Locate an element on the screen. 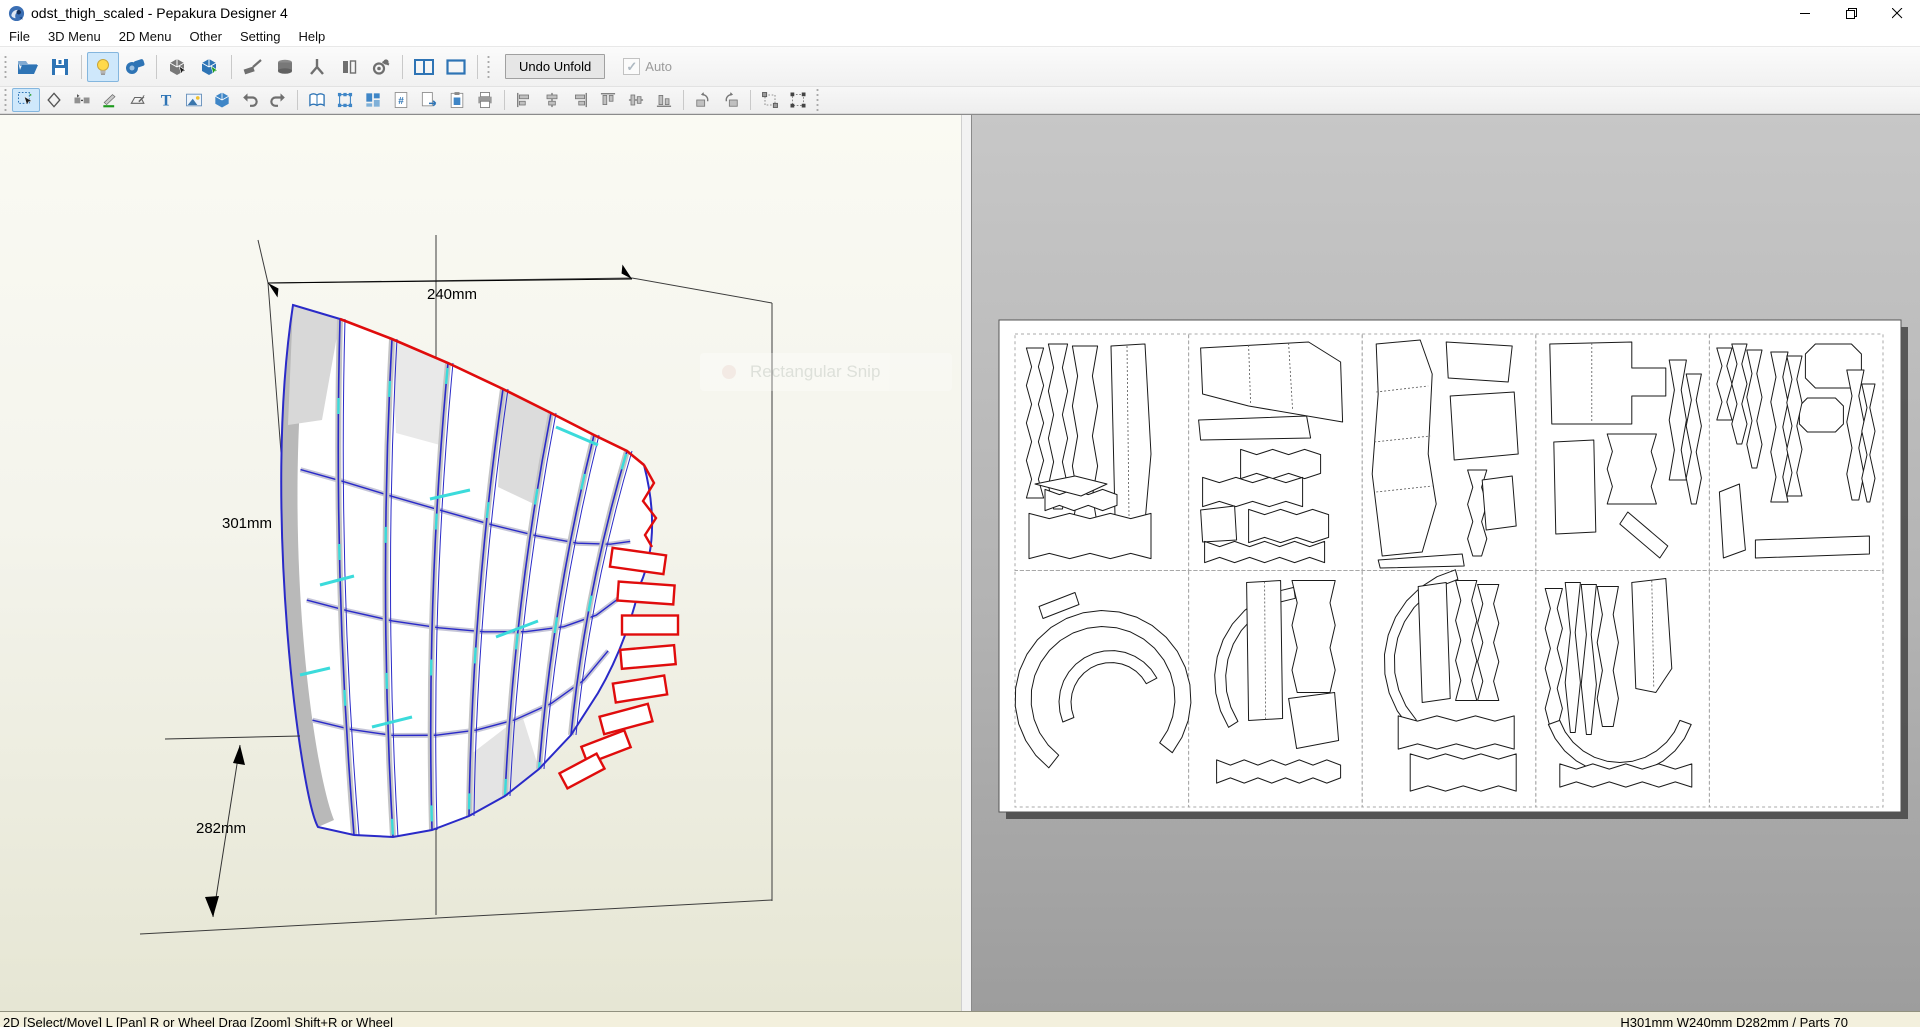  snip-watermark: Rectangular Snip is located at coordinates (826, 372).